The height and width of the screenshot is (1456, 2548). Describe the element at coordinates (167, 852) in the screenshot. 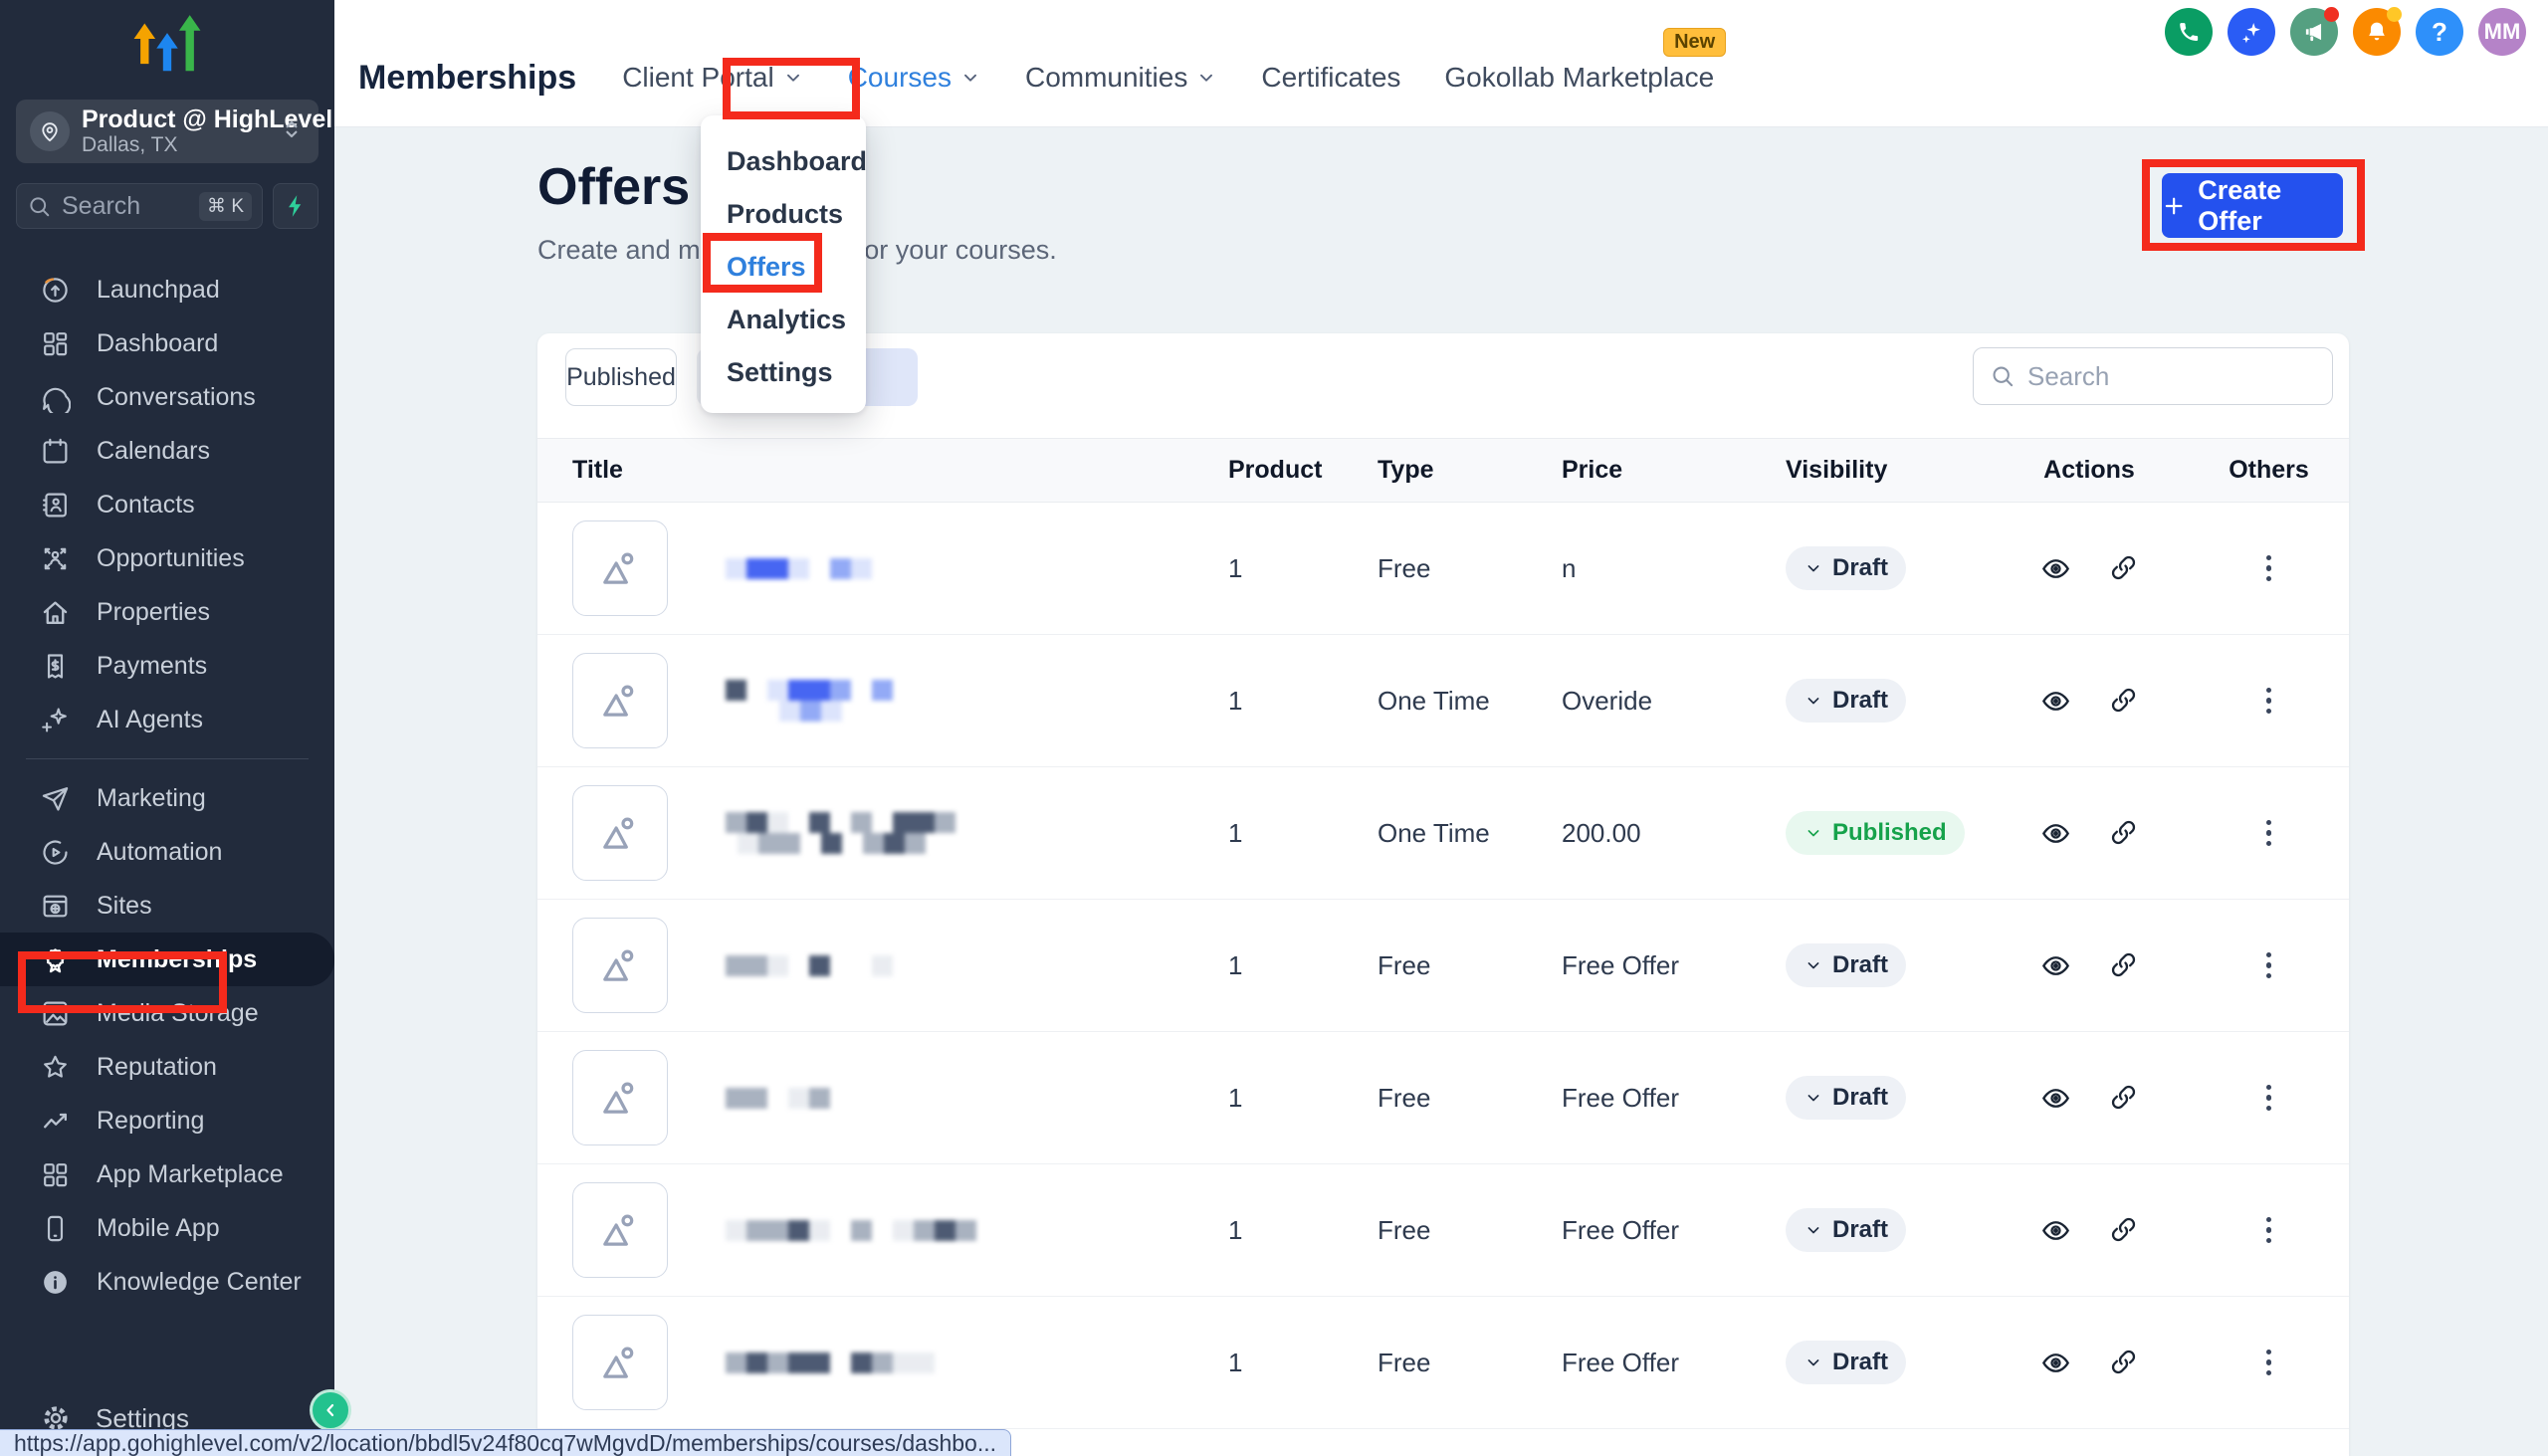

I see `sidebar-item-automation: Automation` at that location.